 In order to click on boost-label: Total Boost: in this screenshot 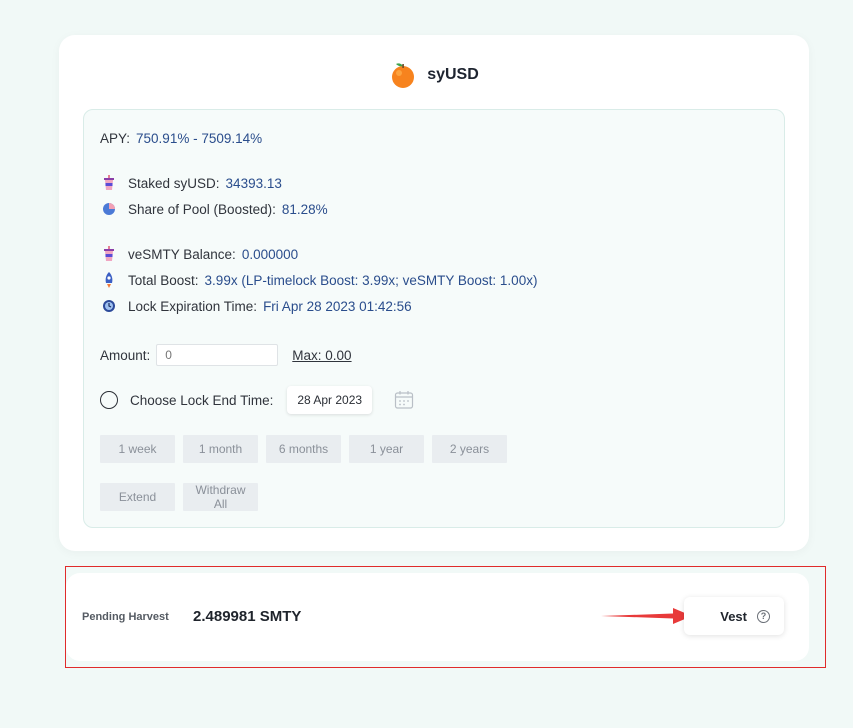, I will do `click(163, 280)`.